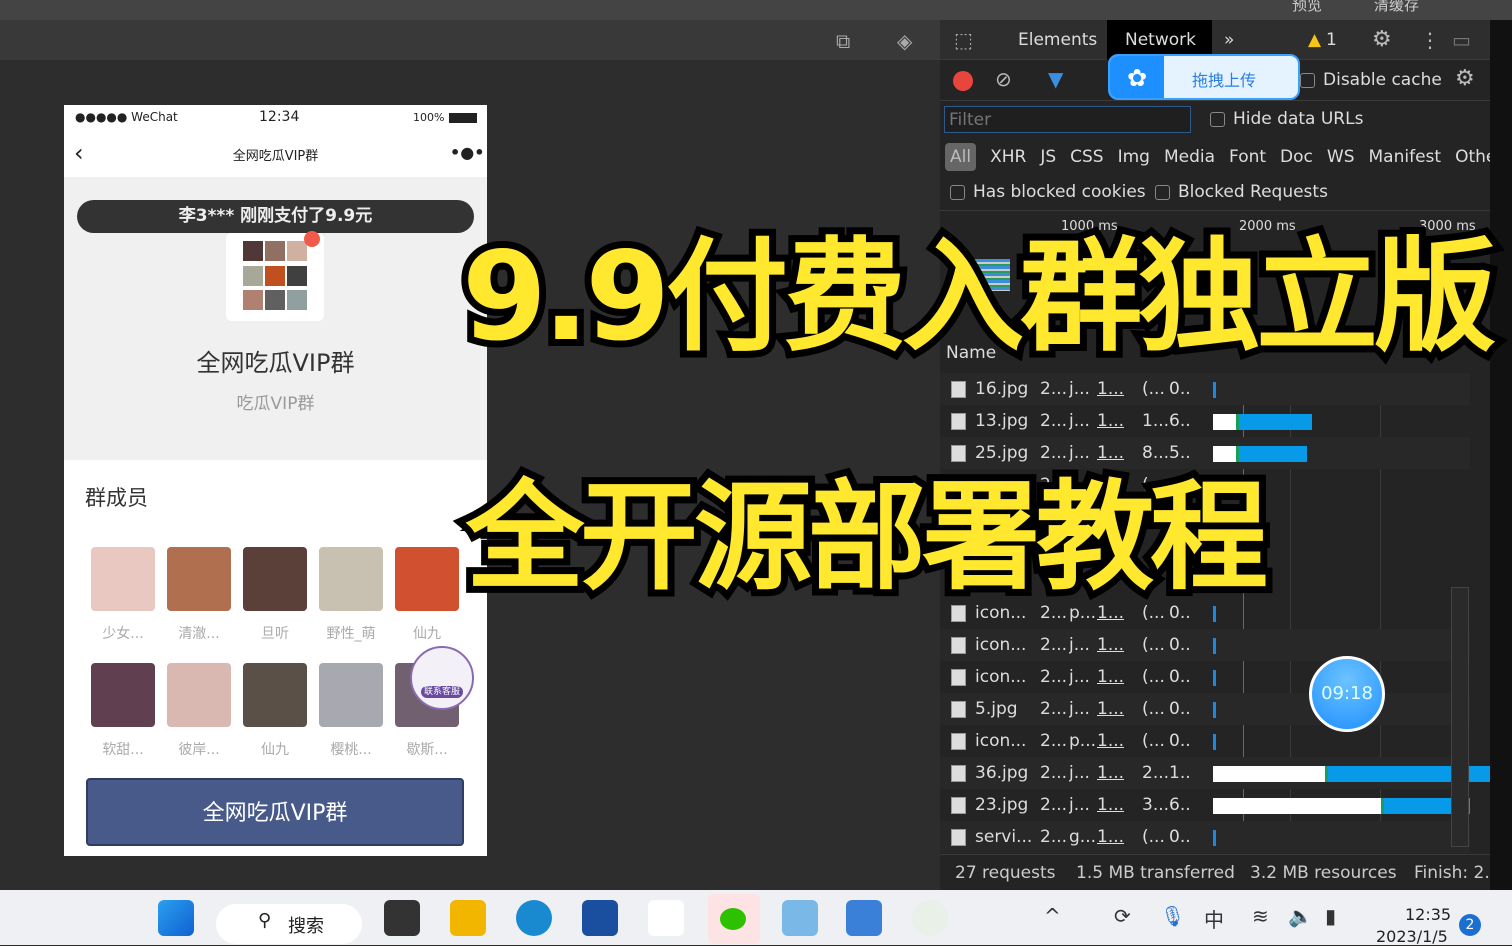 This screenshot has width=1512, height=946. What do you see at coordinates (734, 919) in the screenshot?
I see `wechat-icon` at bounding box center [734, 919].